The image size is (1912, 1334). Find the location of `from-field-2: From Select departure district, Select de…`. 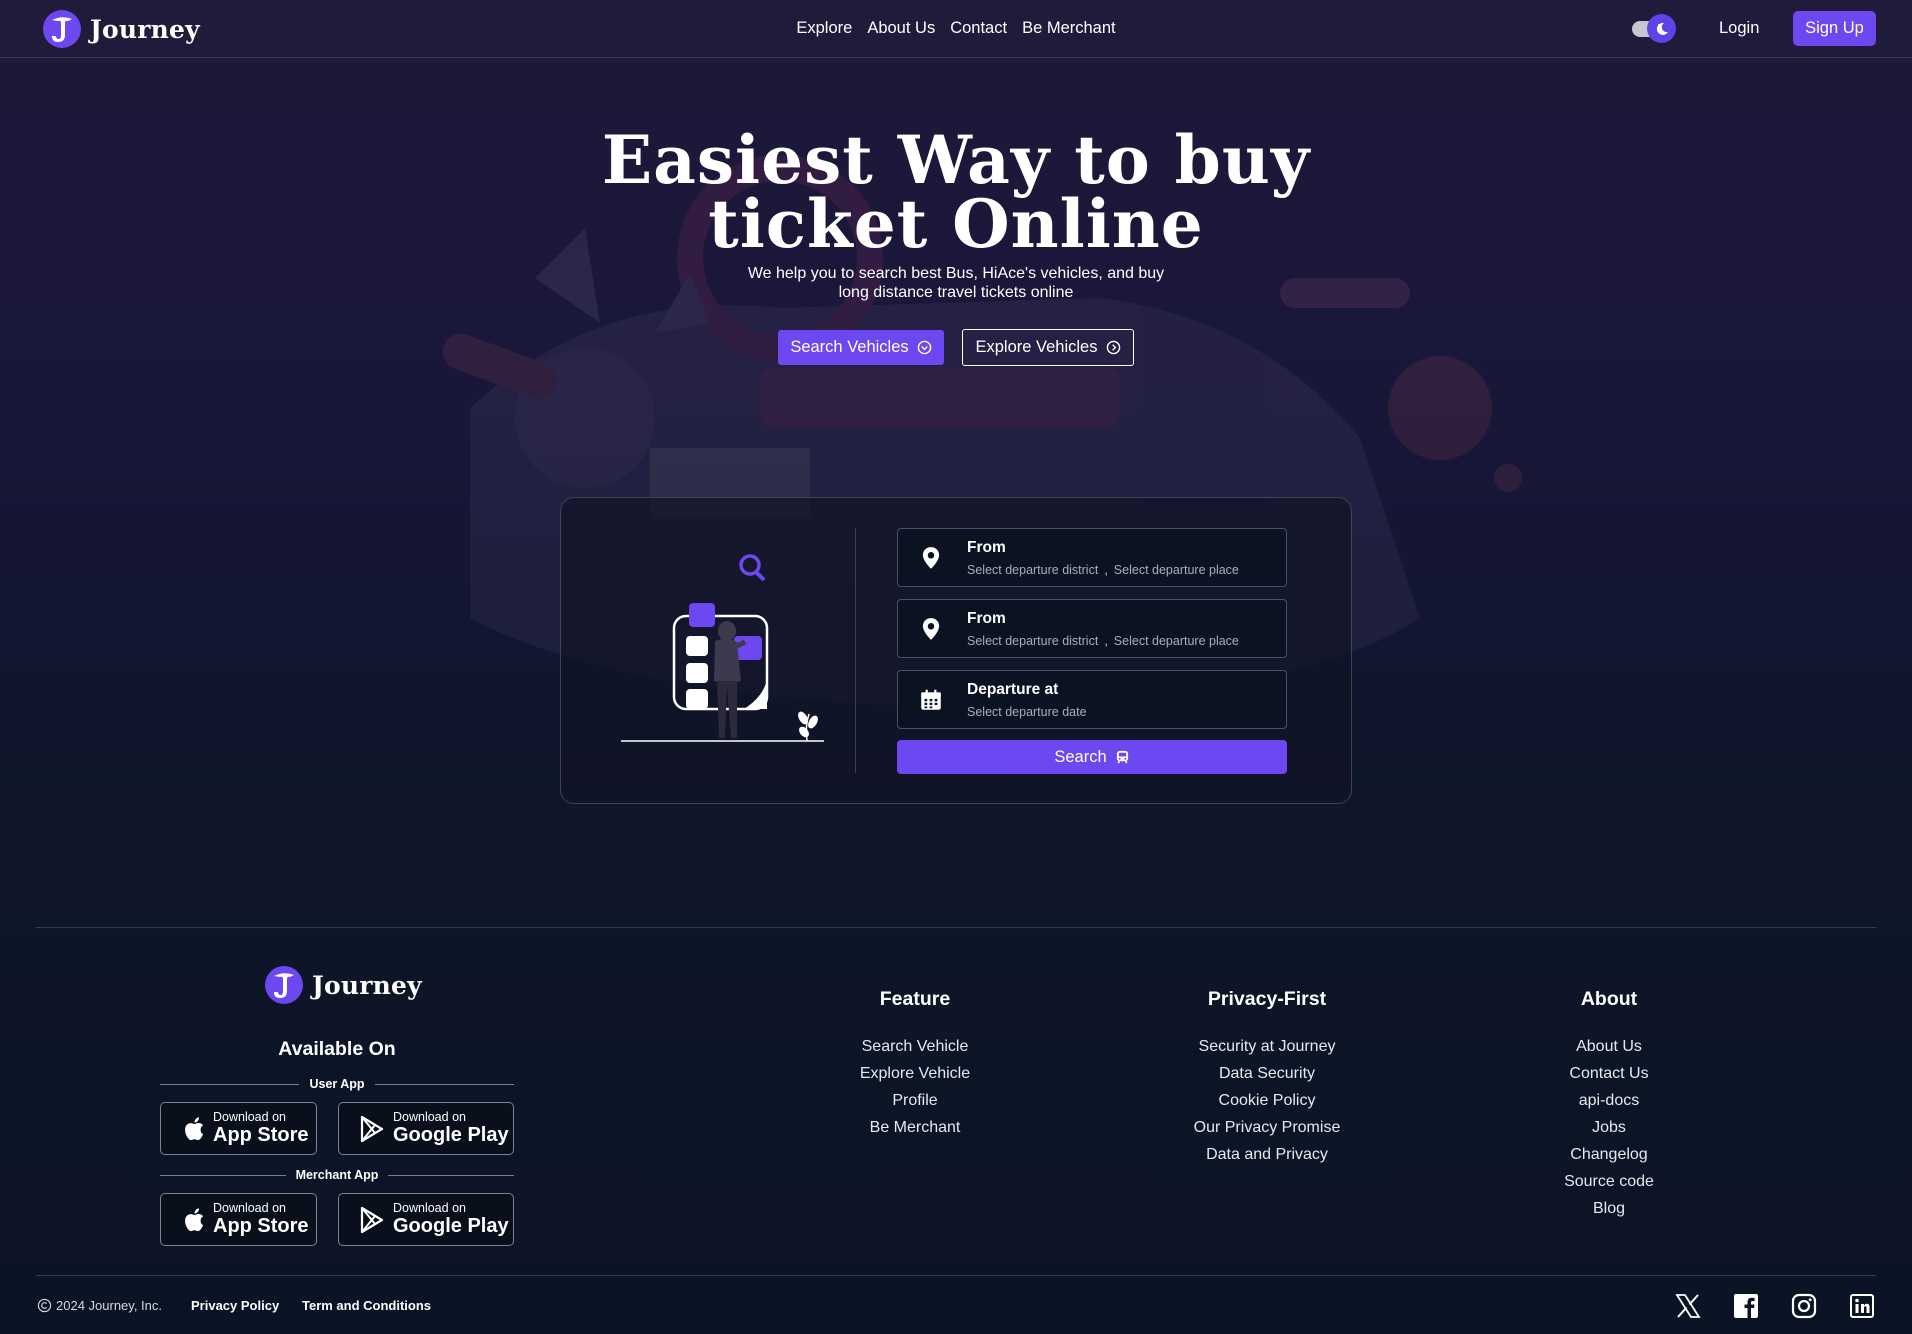

from-field-2: From Select departure district, Select de… is located at coordinates (1092, 628).